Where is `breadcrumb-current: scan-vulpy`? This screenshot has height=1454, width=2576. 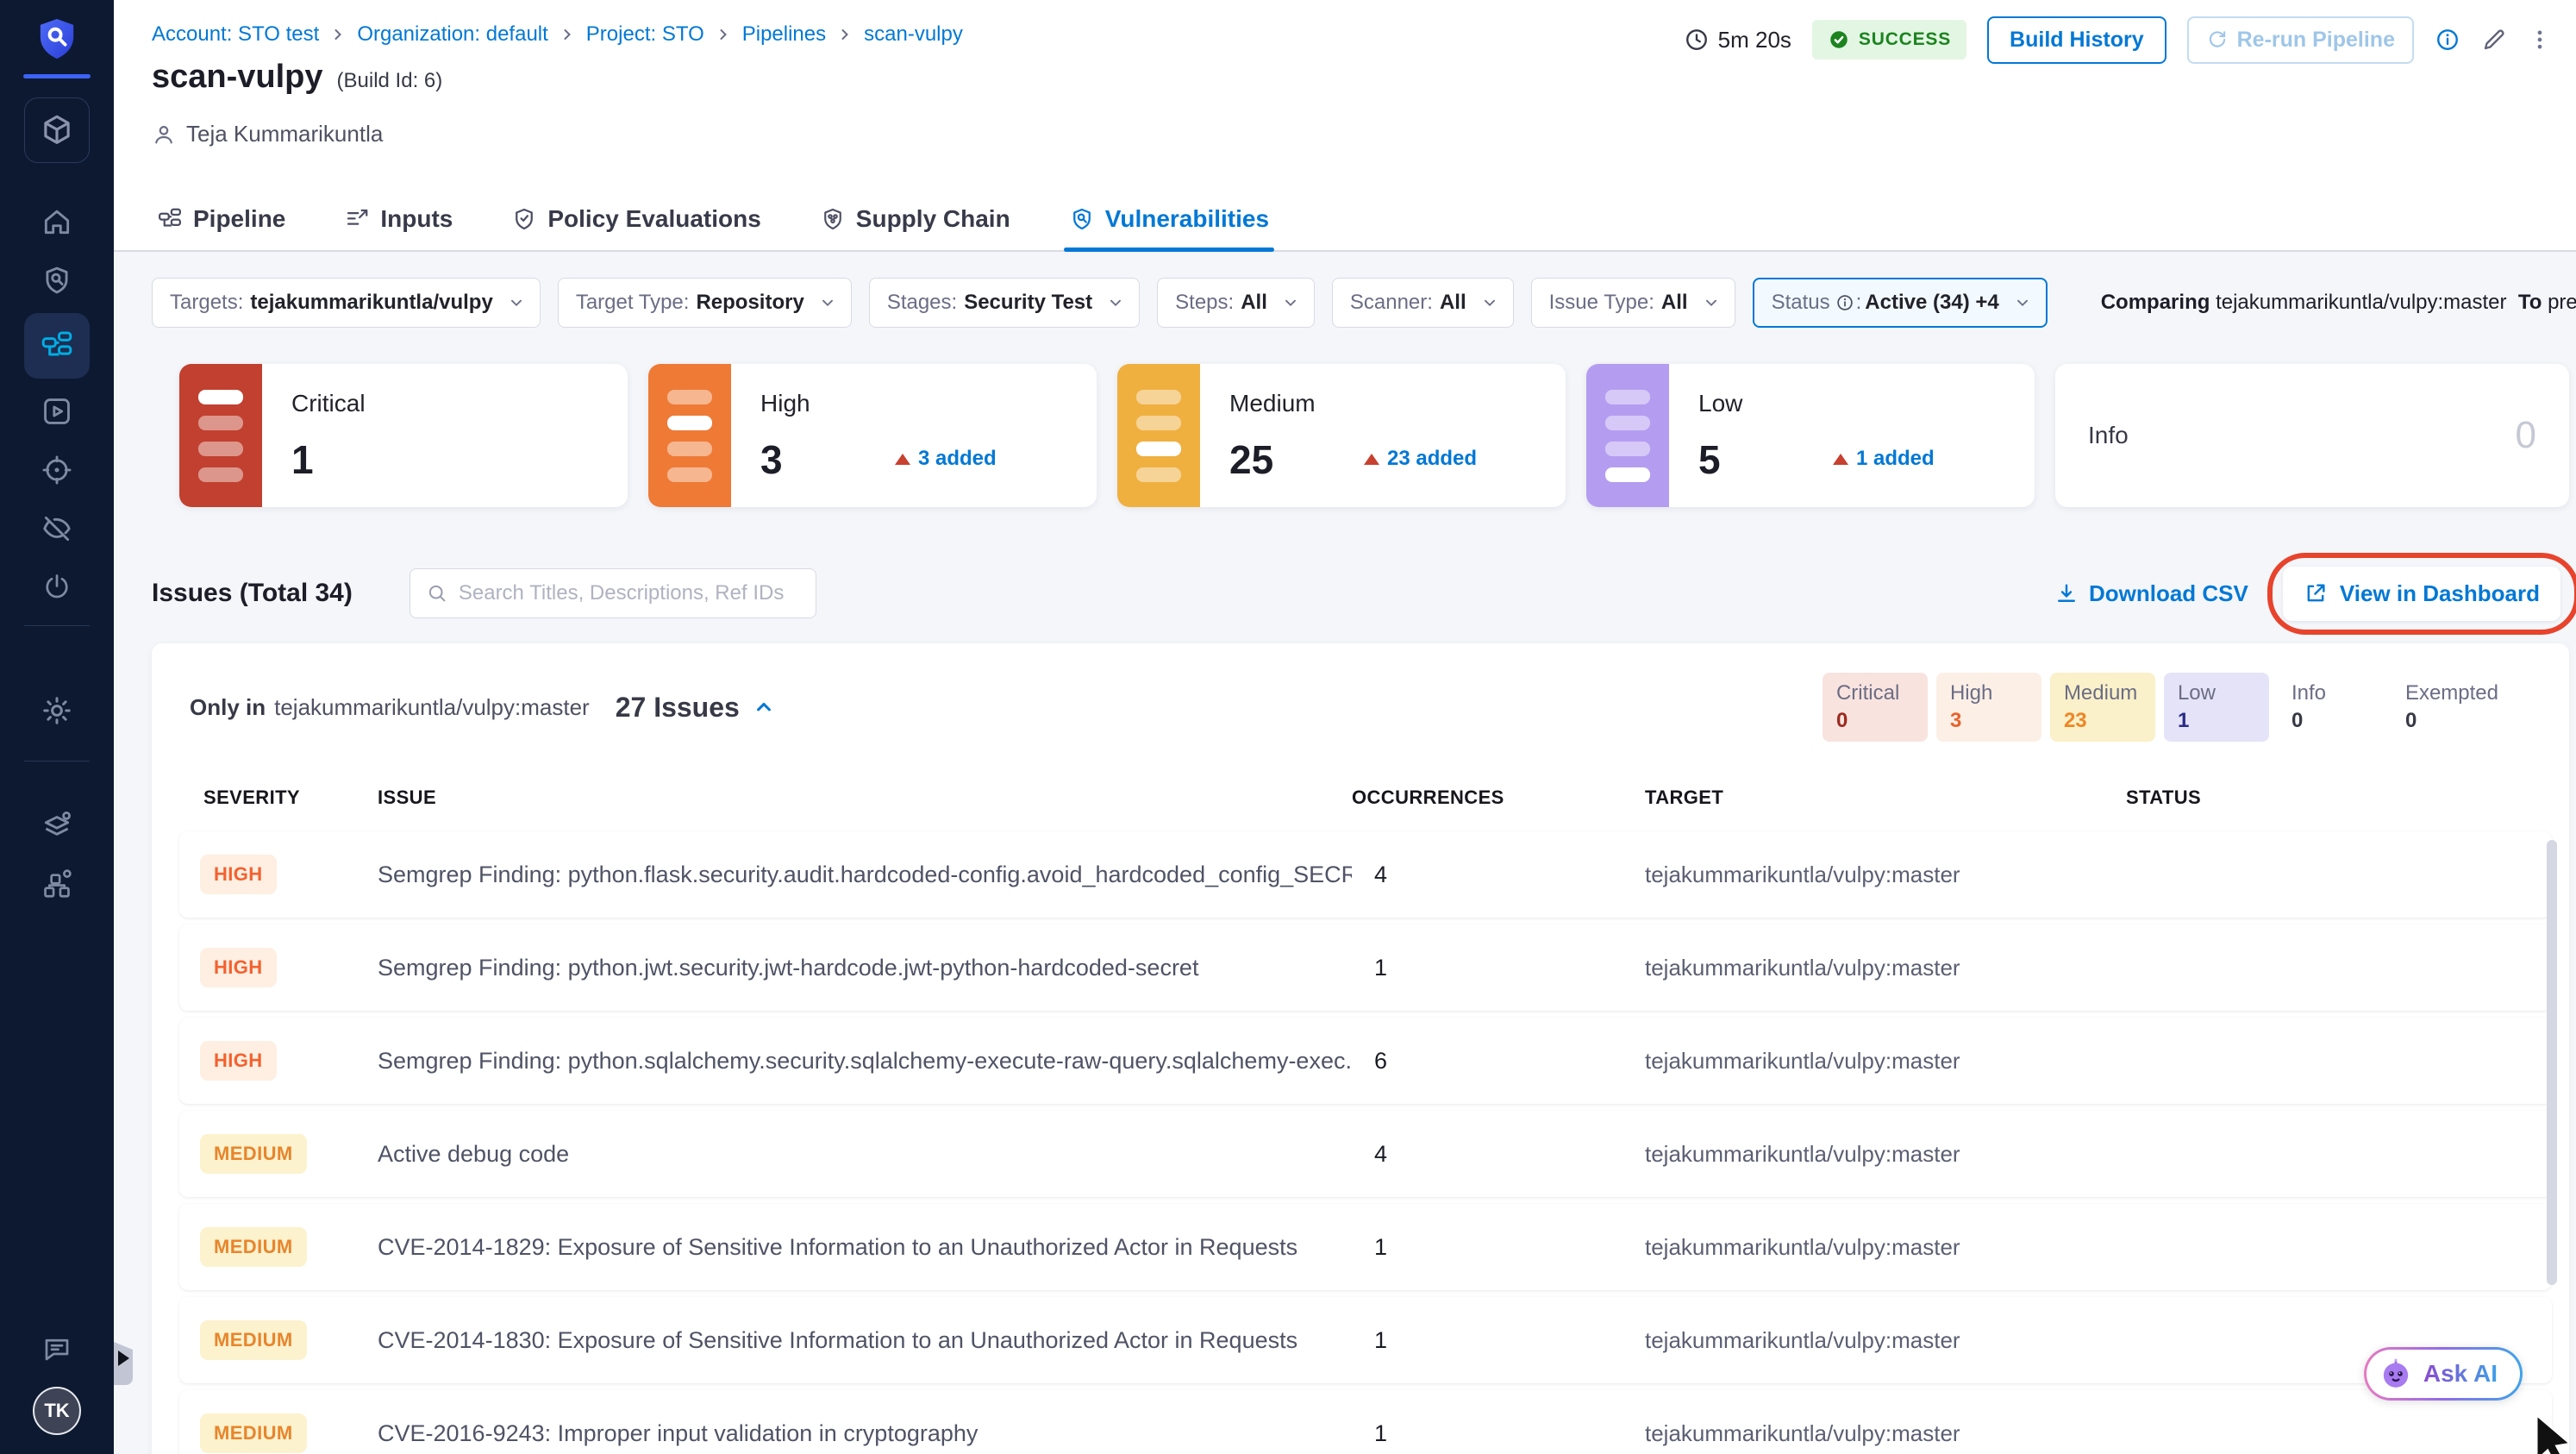
breadcrumb-current: scan-vulpy is located at coordinates (913, 34).